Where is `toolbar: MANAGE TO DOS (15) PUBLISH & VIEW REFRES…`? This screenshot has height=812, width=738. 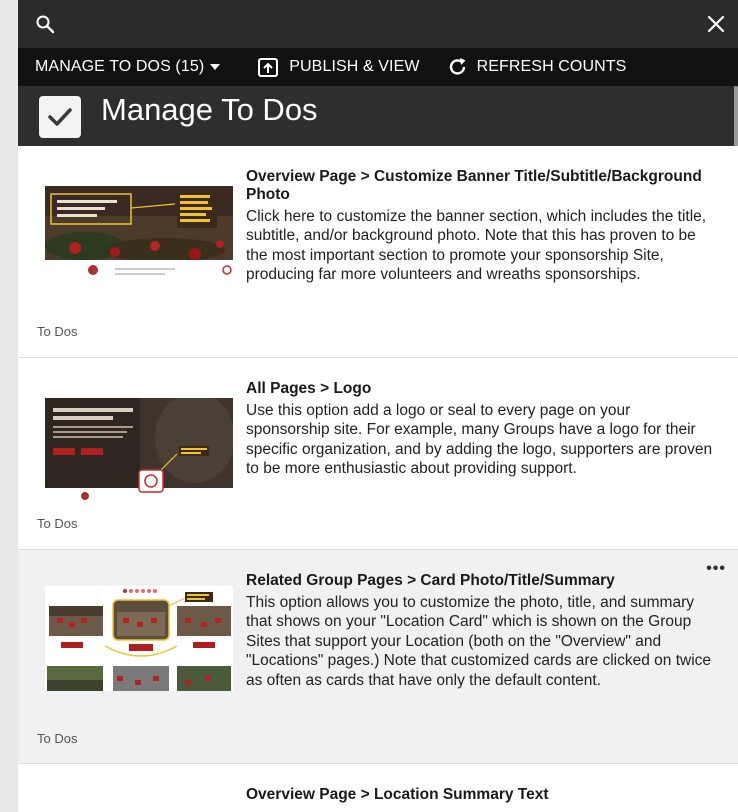 toolbar: MANAGE TO DOS (15) PUBLISH & VIEW REFRES… is located at coordinates (378, 67).